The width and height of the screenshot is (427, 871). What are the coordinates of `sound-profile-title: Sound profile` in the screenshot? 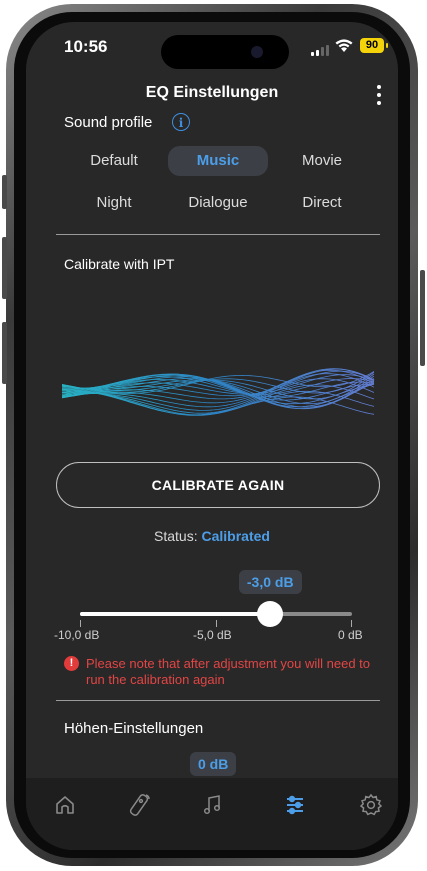 It's located at (108, 122).